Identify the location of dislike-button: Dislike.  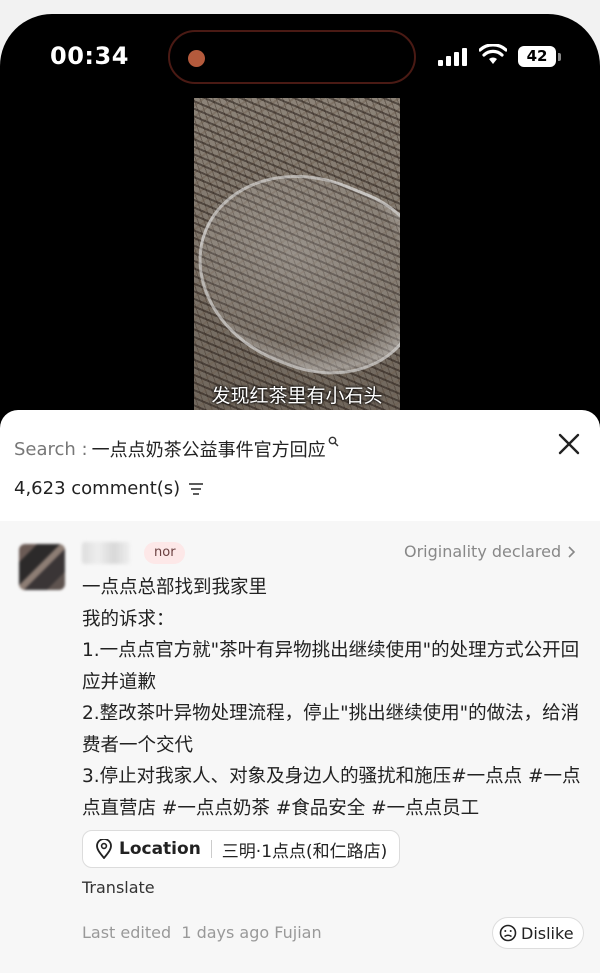
(538, 933).